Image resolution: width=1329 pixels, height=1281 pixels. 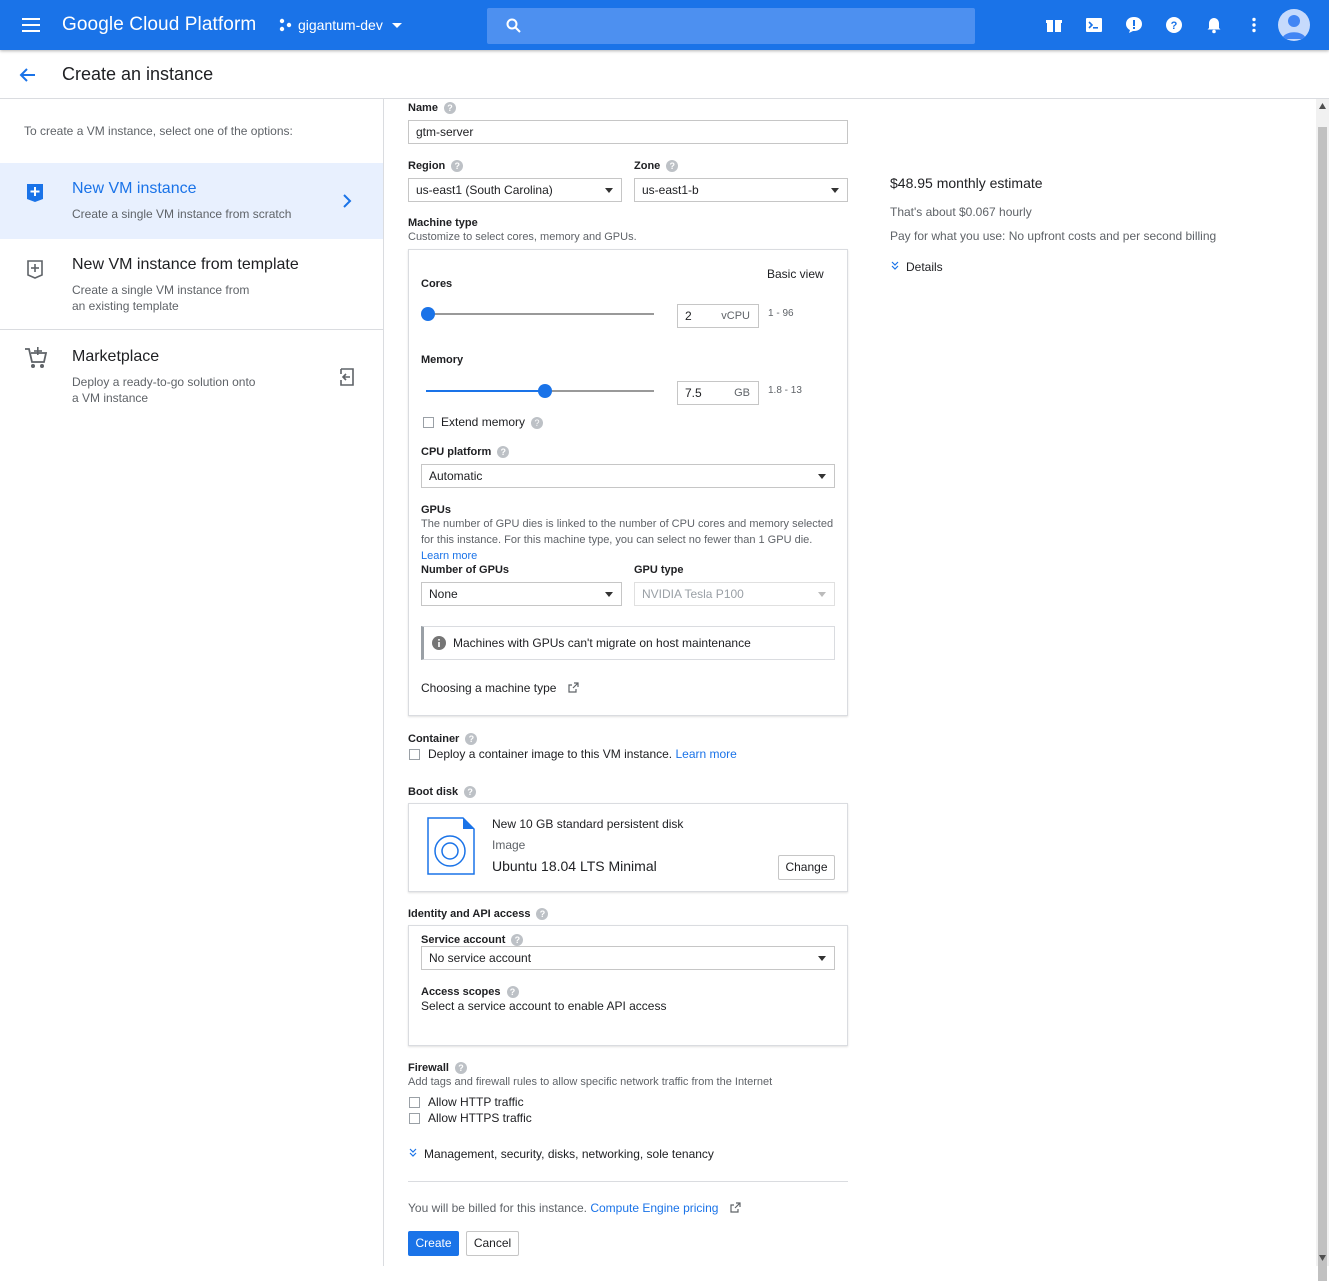 What do you see at coordinates (1094, 25) in the screenshot?
I see `cloud-shell-icon` at bounding box center [1094, 25].